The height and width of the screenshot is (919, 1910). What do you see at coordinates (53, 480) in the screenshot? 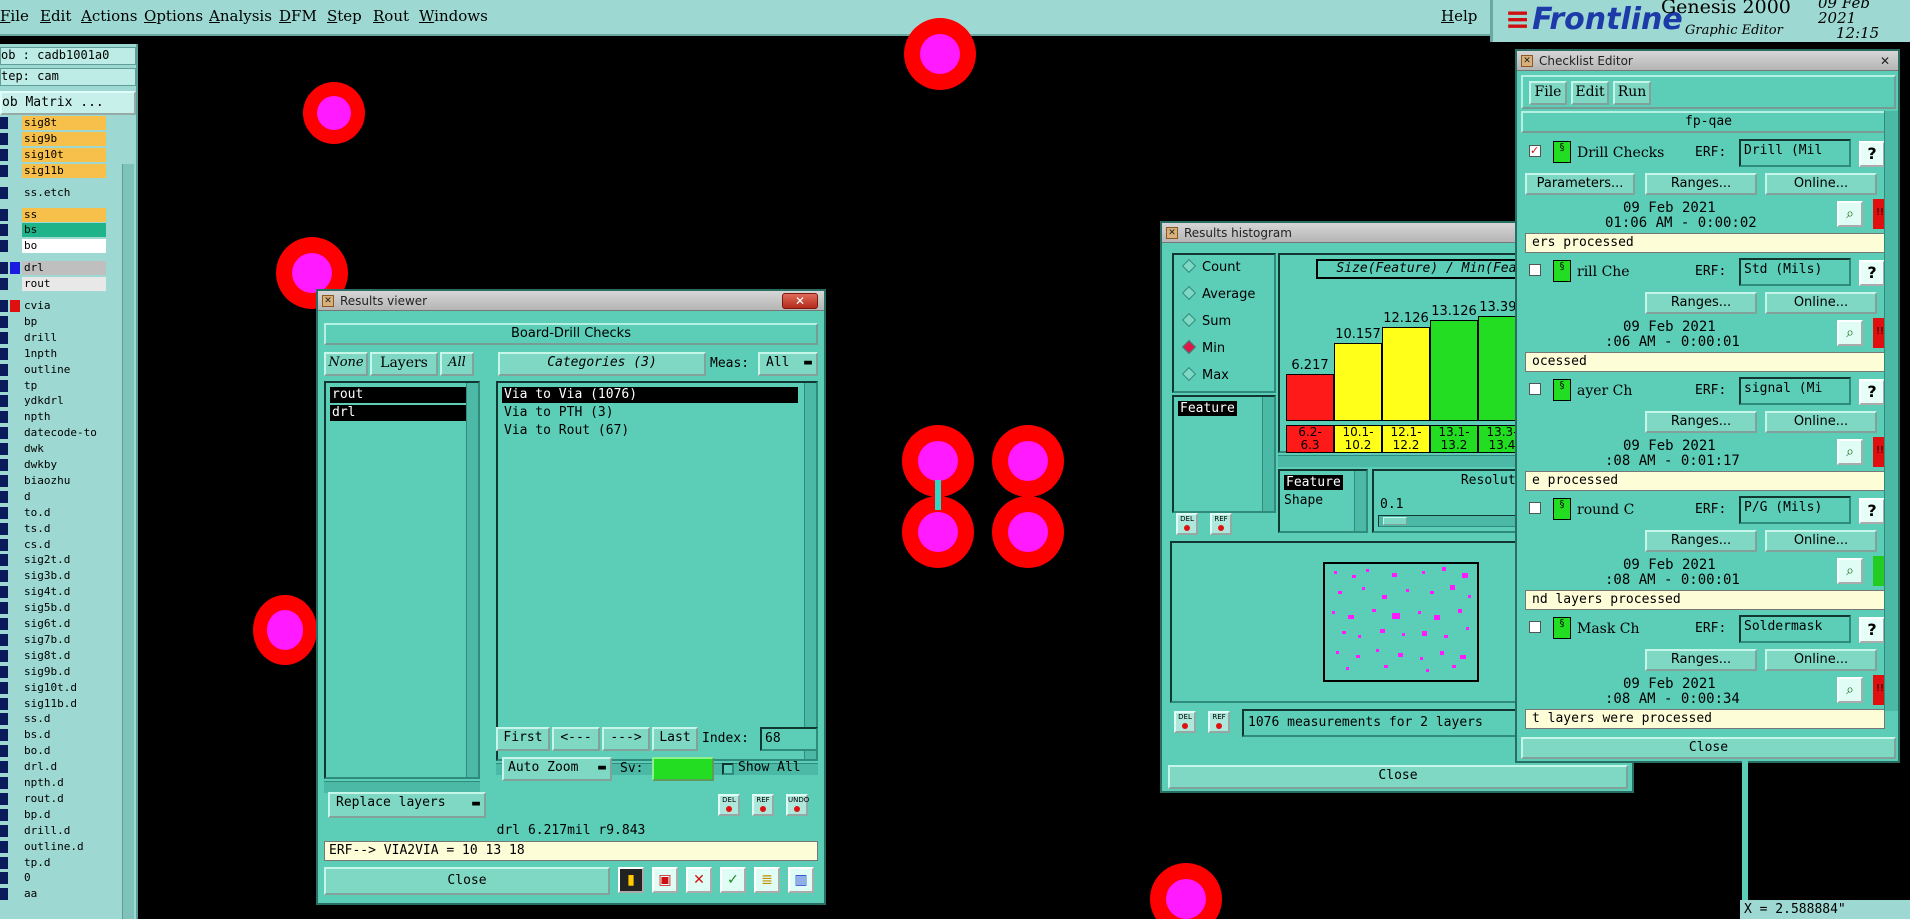
I see `layer-row: biaozhu` at bounding box center [53, 480].